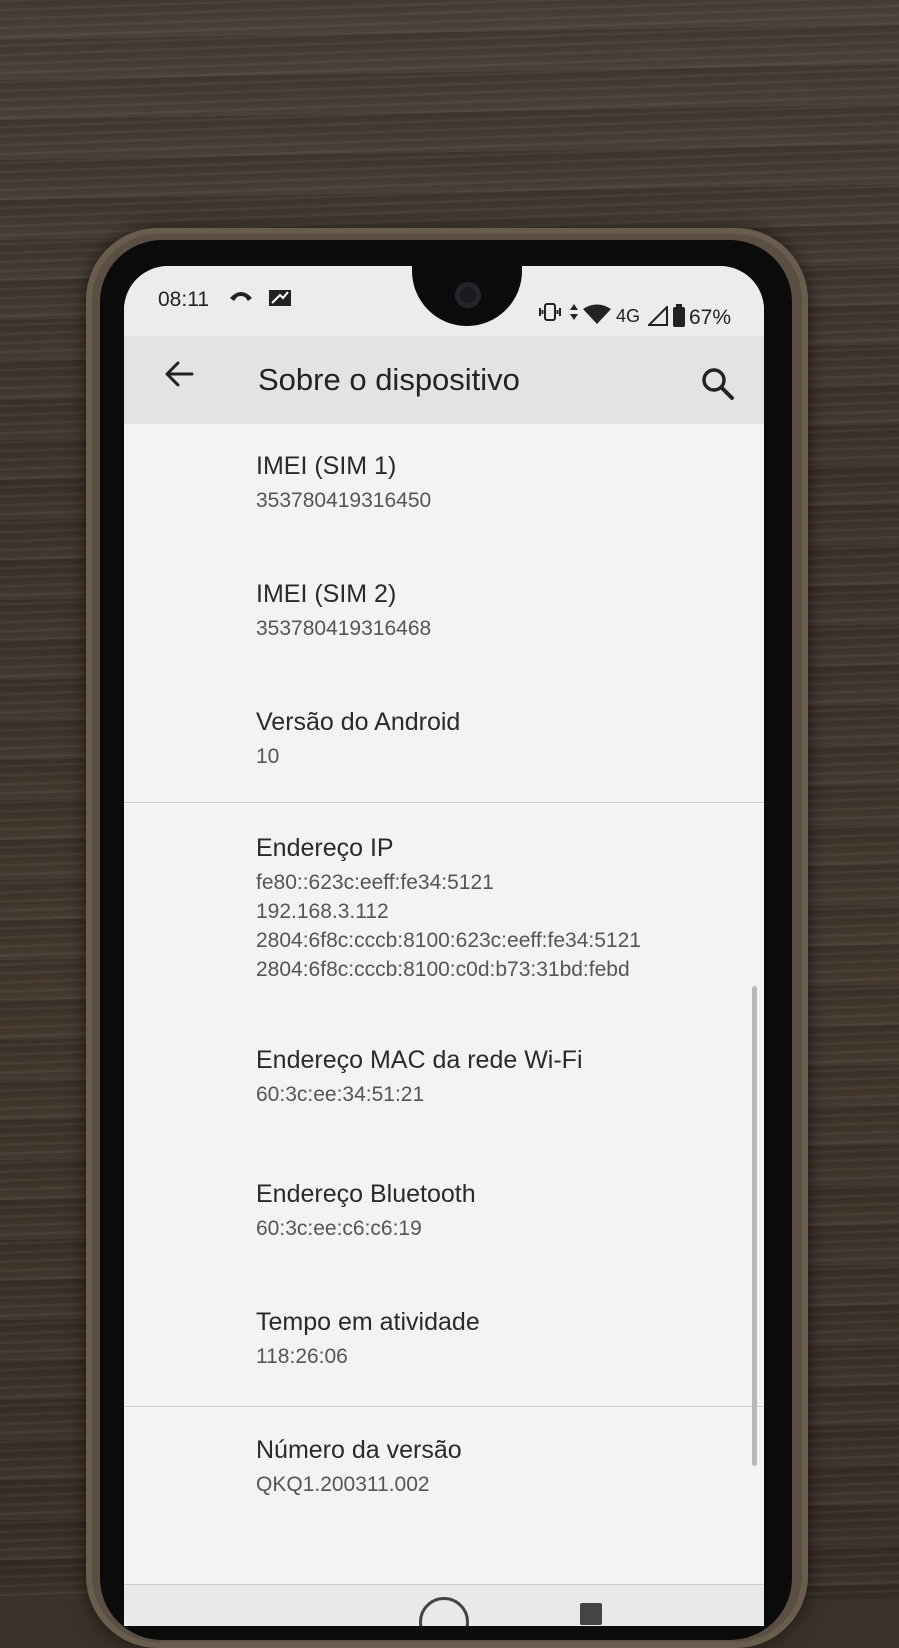 The height and width of the screenshot is (1648, 899). What do you see at coordinates (340, 1094) in the screenshot?
I see `item-value: 60:3c:ee:34:51:21` at bounding box center [340, 1094].